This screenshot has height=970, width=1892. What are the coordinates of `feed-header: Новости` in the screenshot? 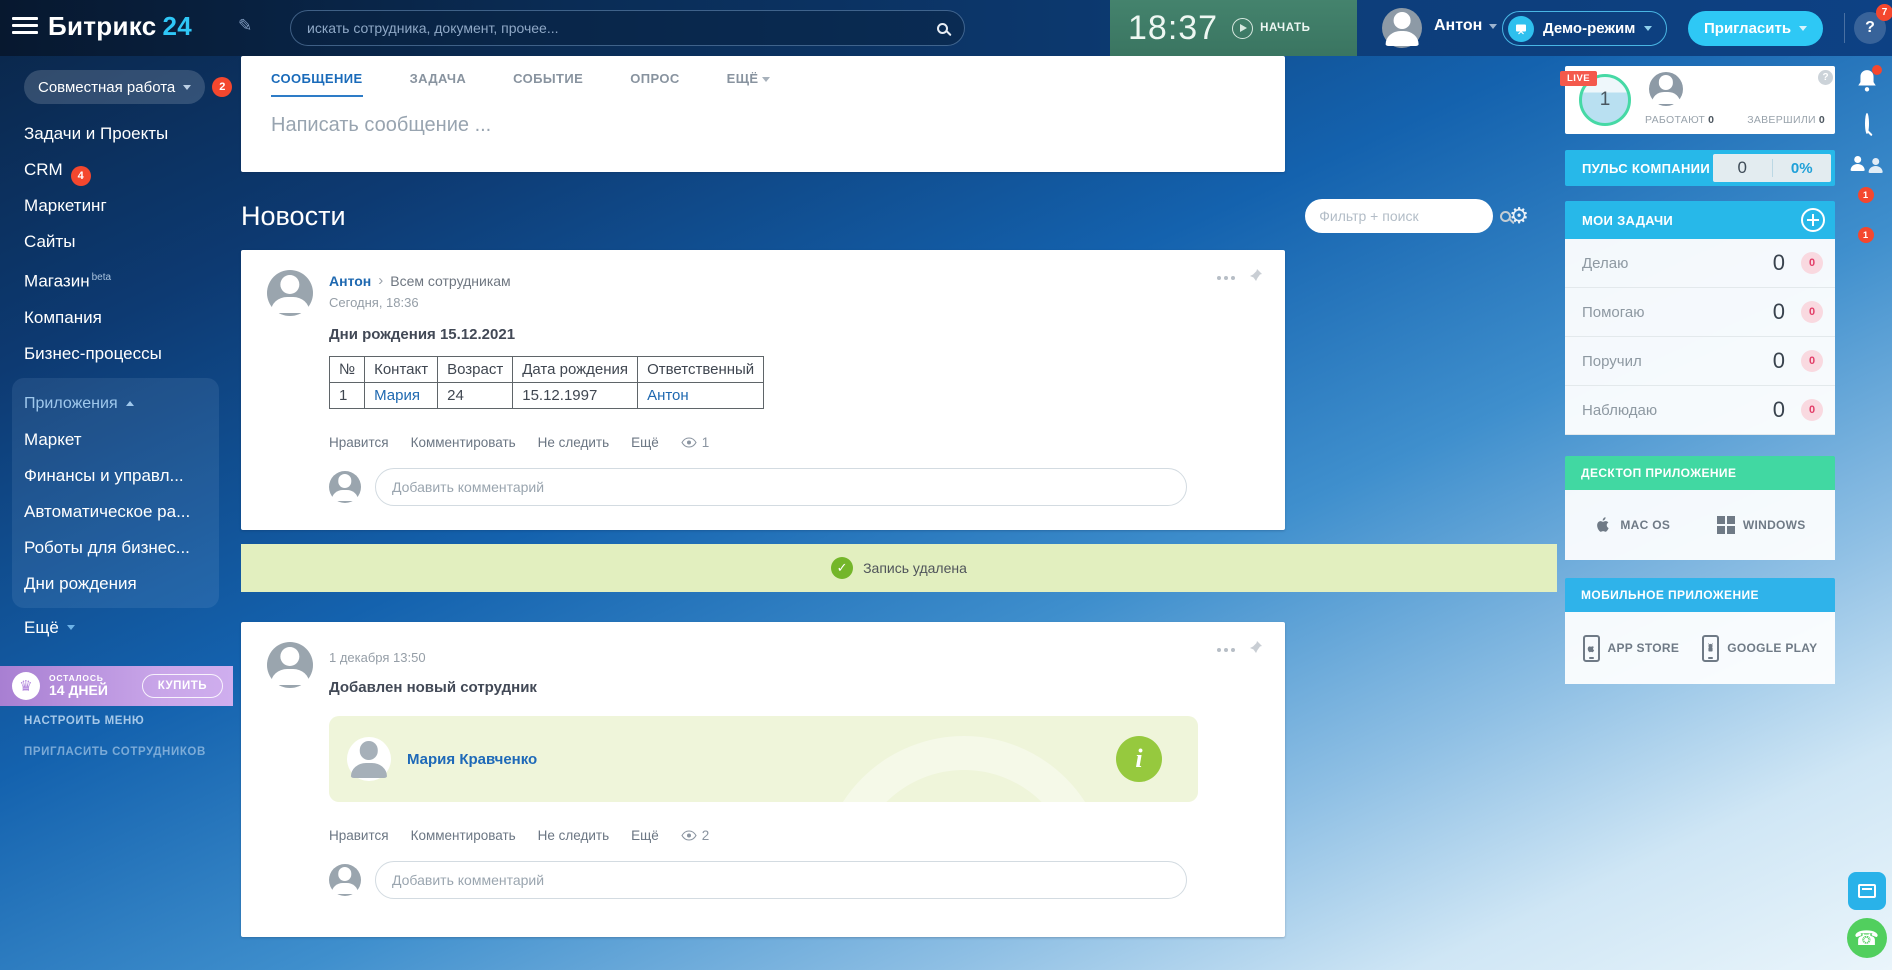 It's located at (899, 216).